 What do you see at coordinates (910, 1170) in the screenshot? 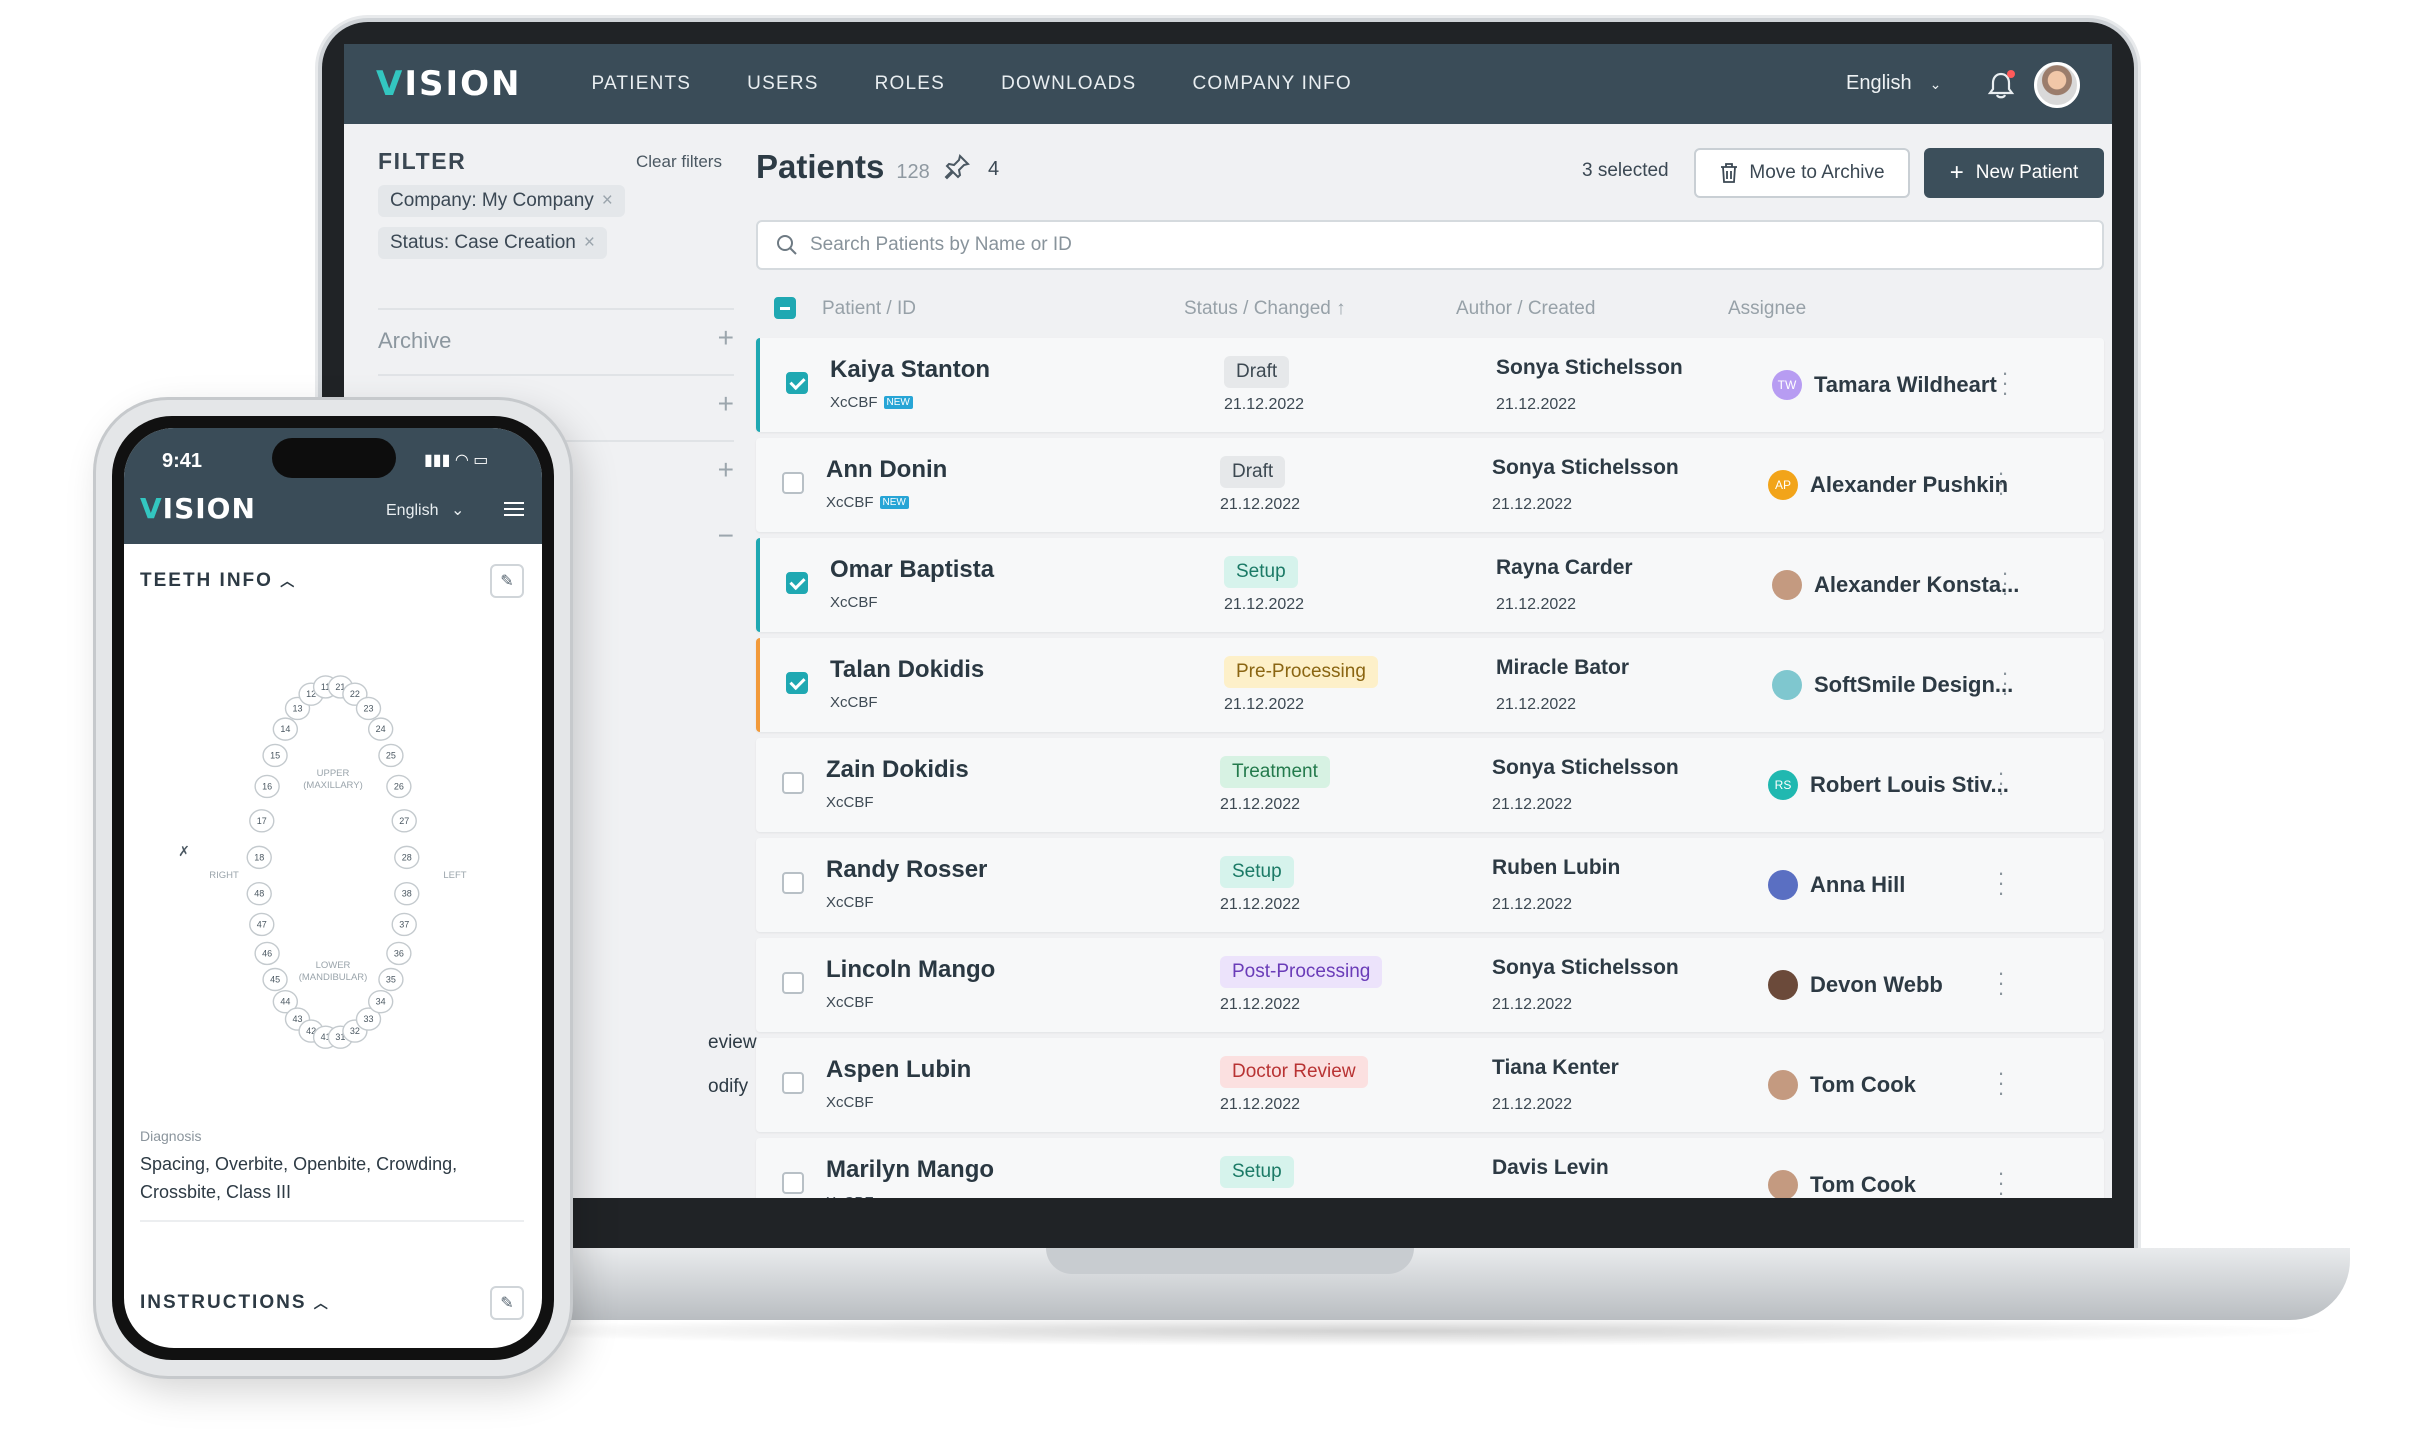
I see `patient-name: Marilyn Mango` at bounding box center [910, 1170].